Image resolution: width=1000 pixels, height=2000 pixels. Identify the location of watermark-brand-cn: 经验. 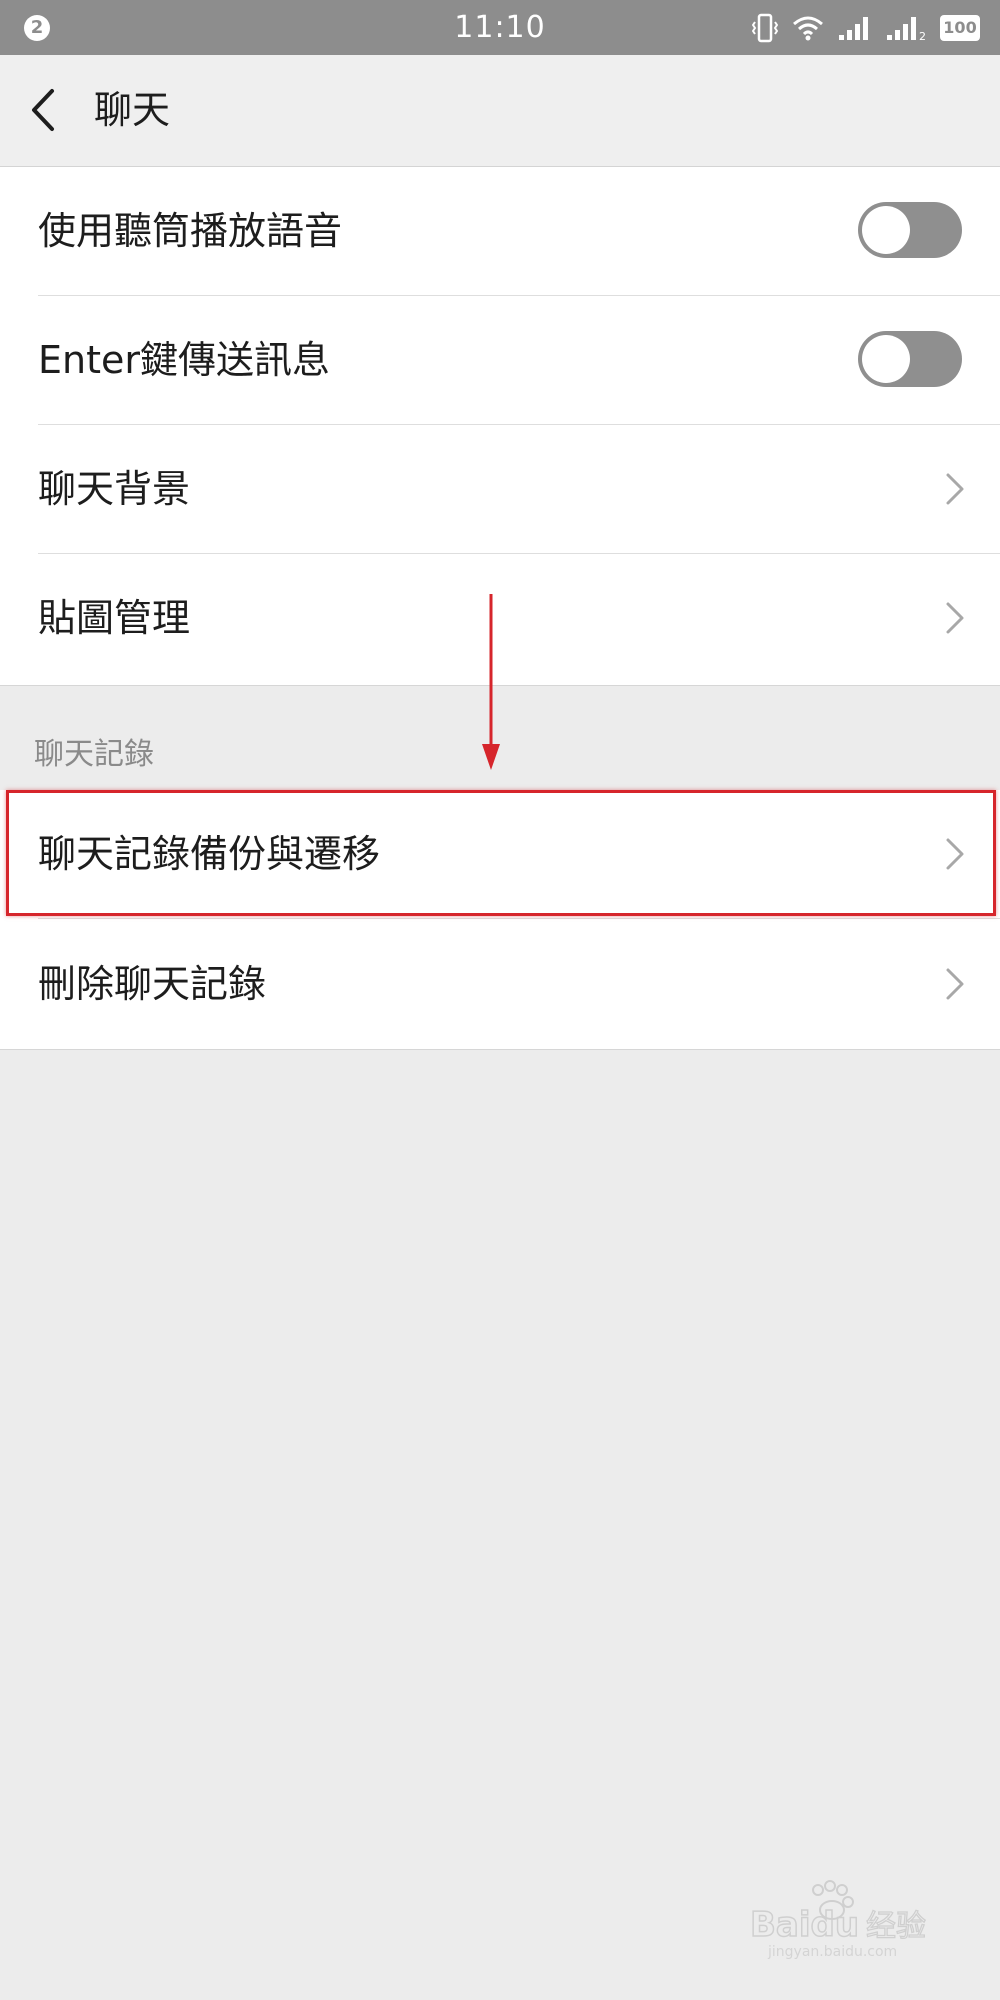
(896, 1926).